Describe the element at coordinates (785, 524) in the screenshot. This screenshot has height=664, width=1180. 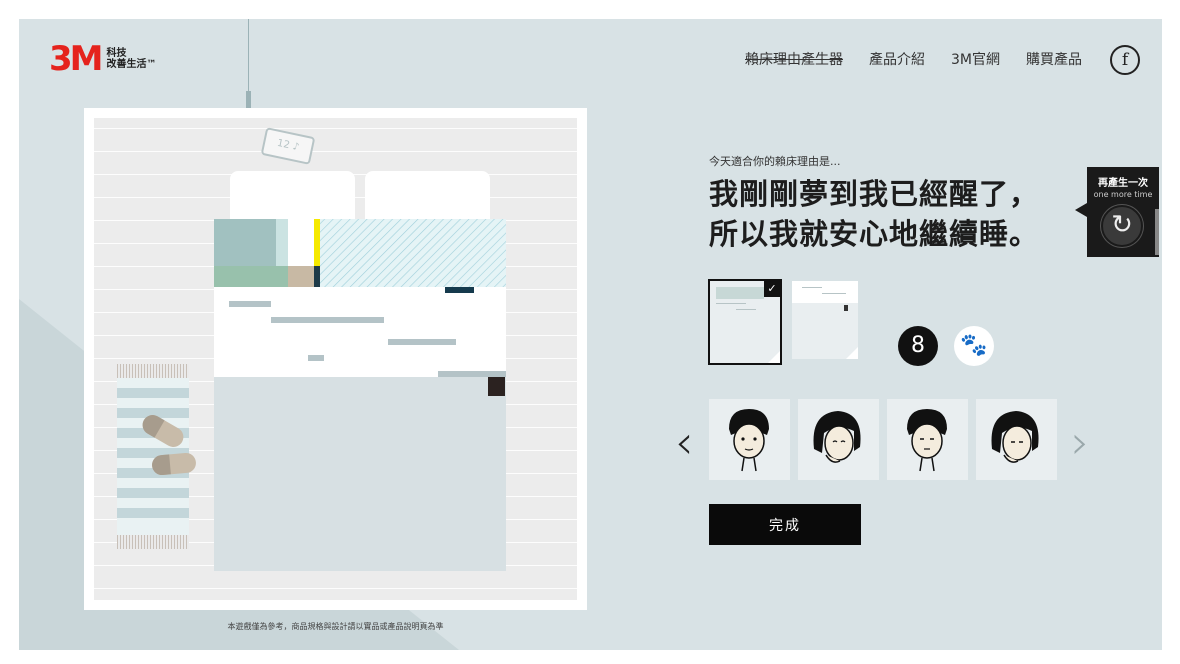
I see `done-button: 完成` at that location.